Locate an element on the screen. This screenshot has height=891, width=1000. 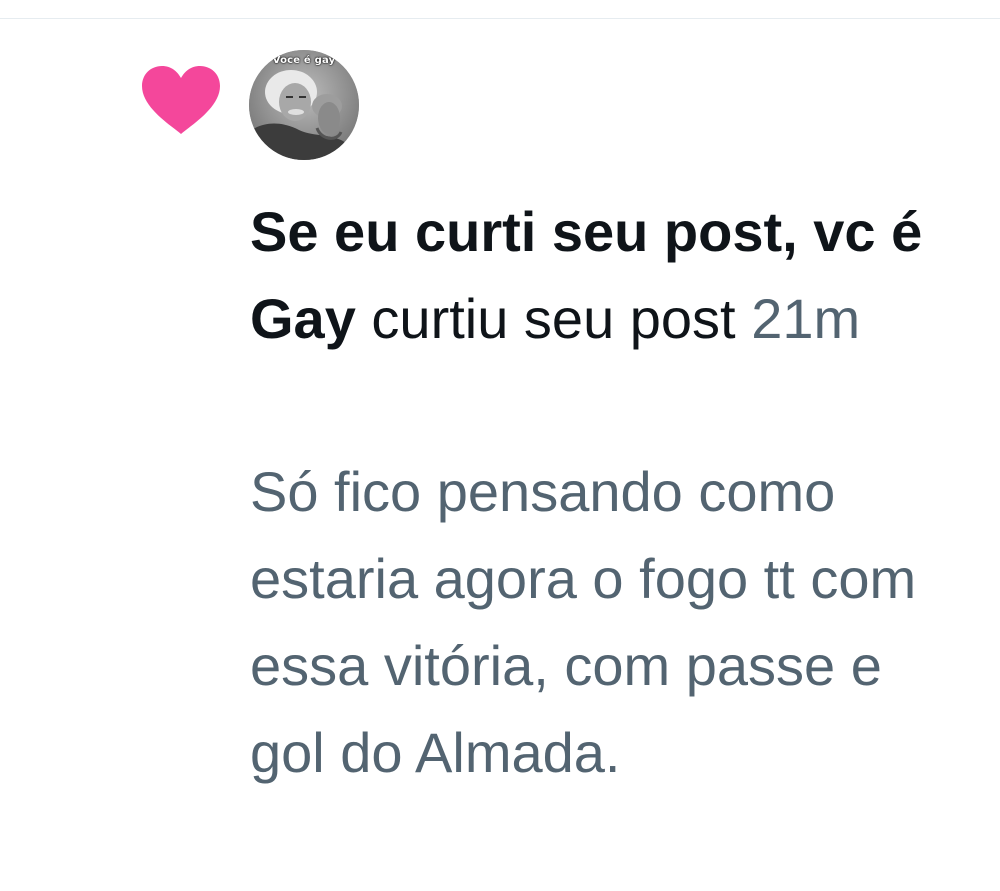
avatar-caption: Voce é gay is located at coordinates (304, 60).